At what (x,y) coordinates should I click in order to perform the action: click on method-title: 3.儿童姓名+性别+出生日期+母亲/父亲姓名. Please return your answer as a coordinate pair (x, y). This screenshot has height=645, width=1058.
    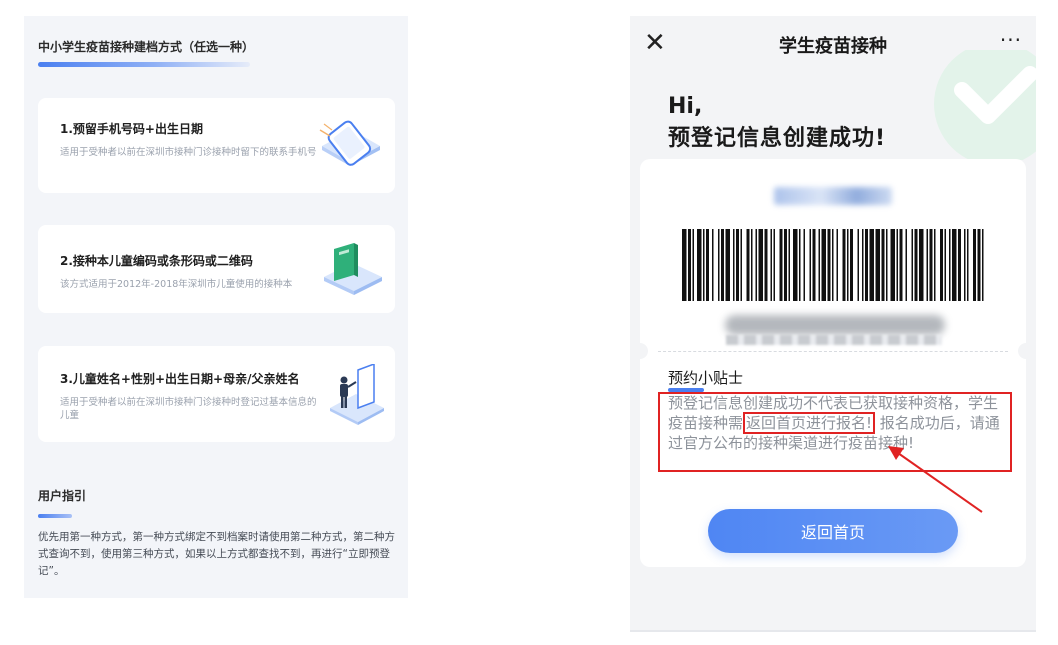
    Looking at the image, I should click on (180, 379).